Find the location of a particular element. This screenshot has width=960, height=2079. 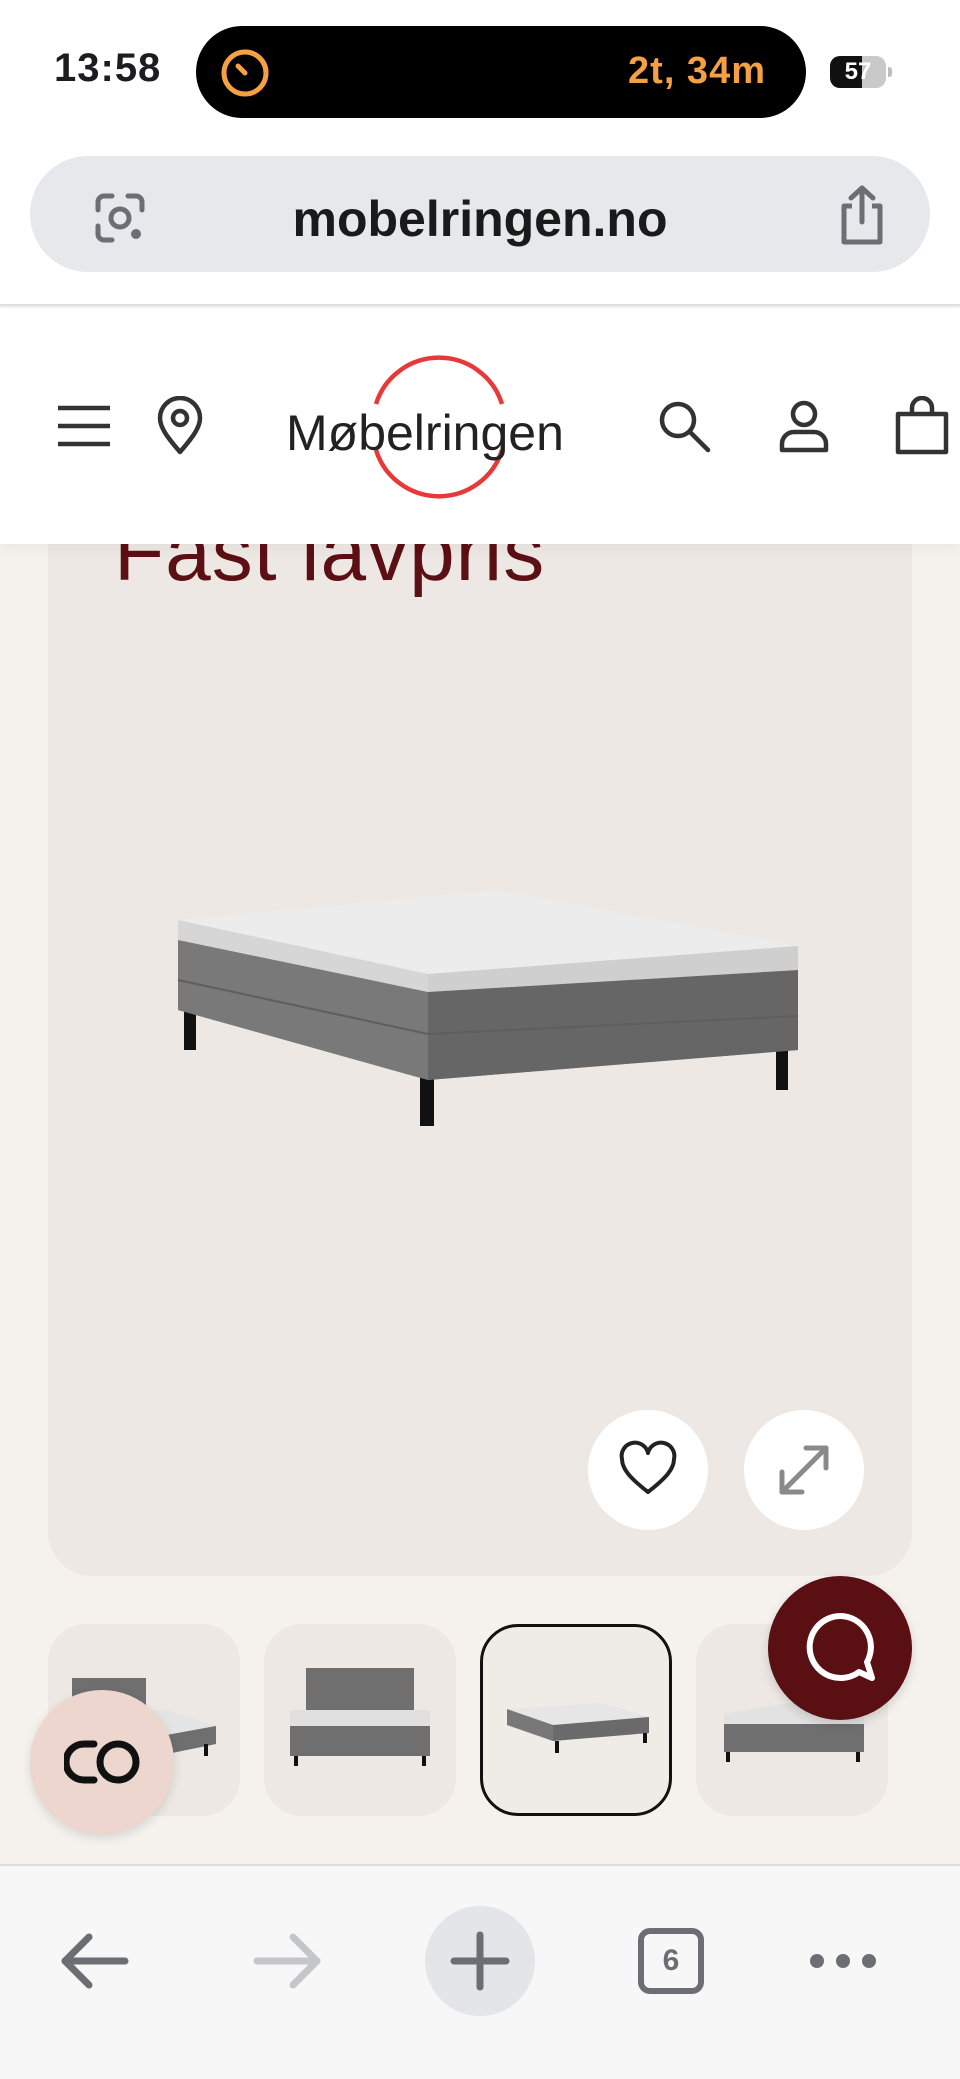

chat-bubble-icon is located at coordinates (840, 1646).